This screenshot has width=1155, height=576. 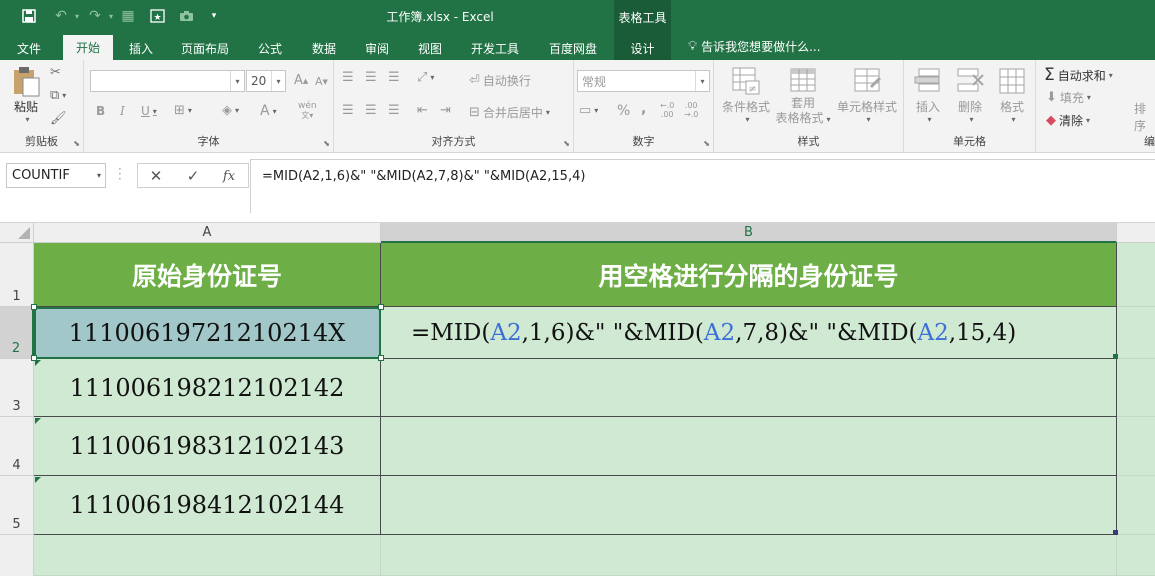 I want to click on fill-button: ⬇ 填充 ▾, so click(x=1068, y=97).